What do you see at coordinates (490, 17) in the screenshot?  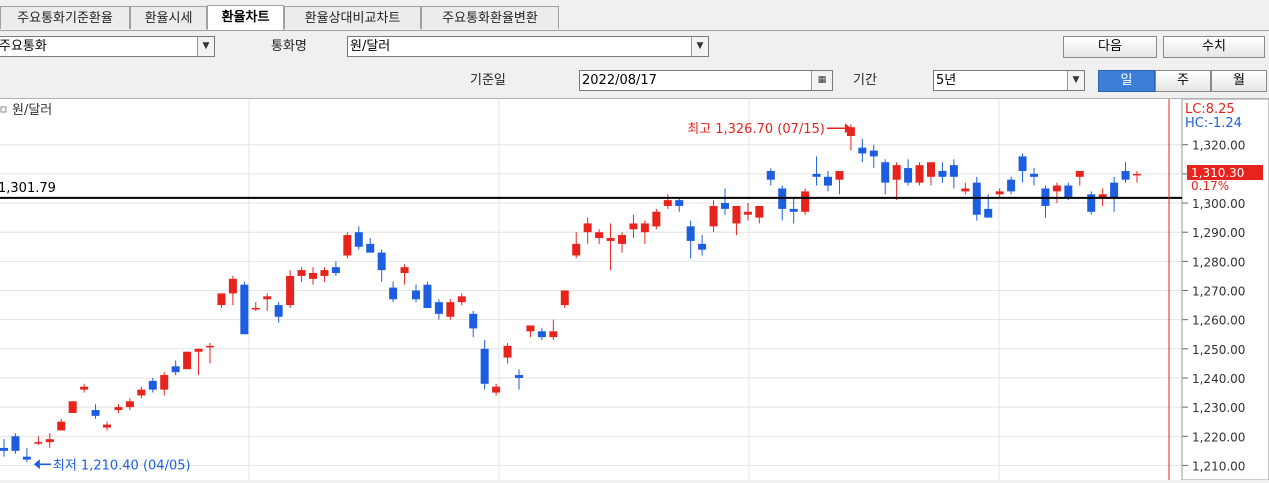 I see `tab-currency-converter: 주요통화환율변환` at bounding box center [490, 17].